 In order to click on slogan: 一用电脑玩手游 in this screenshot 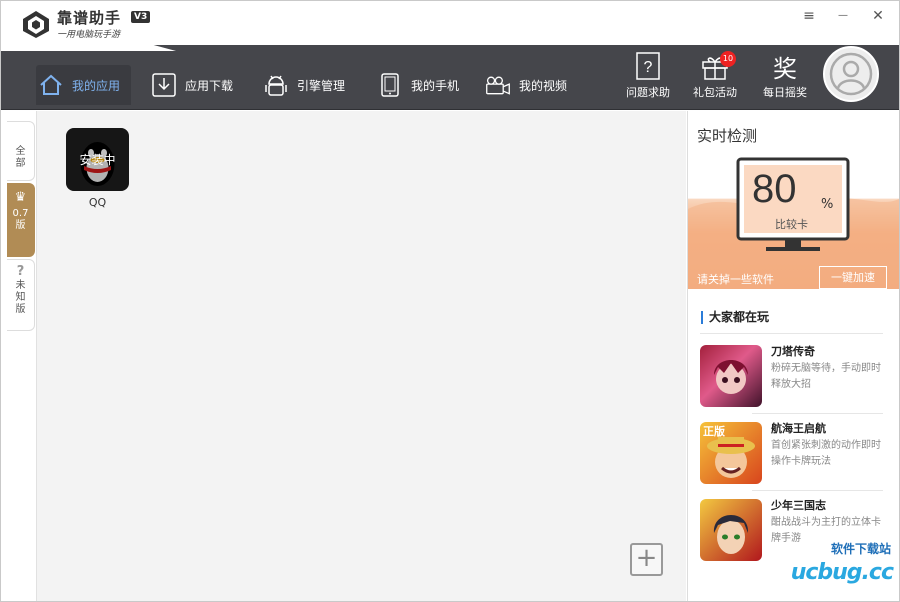, I will do `click(89, 35)`.